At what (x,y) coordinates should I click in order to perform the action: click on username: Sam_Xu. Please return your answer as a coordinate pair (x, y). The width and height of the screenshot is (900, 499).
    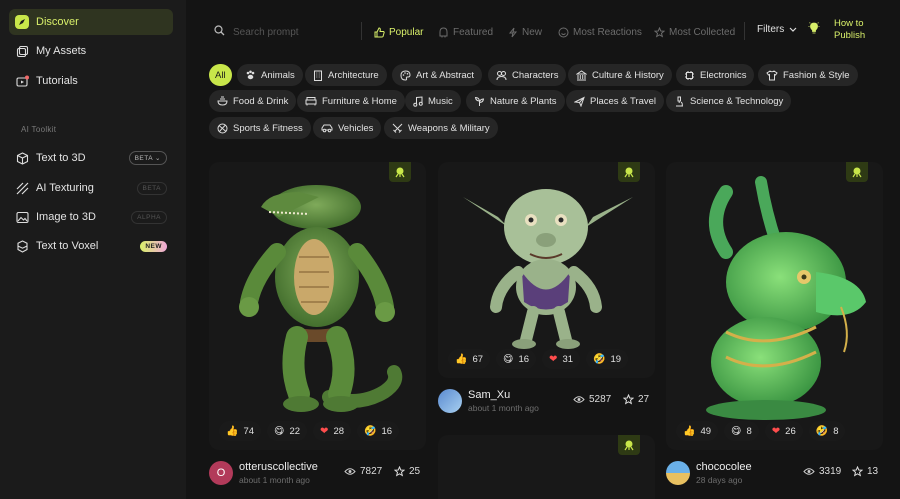
    Looking at the image, I should click on (489, 395).